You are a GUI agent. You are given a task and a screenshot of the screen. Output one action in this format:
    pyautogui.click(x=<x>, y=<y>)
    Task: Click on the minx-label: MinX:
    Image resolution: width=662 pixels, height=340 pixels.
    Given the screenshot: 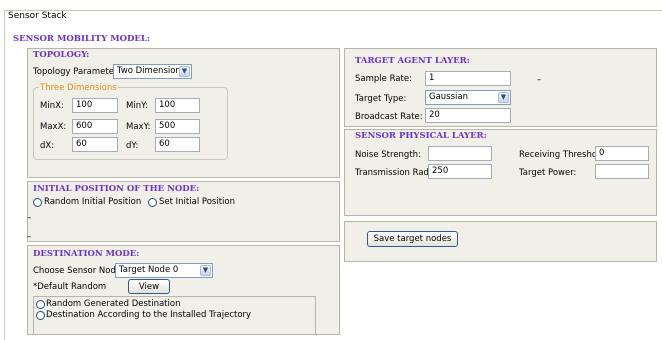 What is the action you would take?
    pyautogui.click(x=52, y=106)
    